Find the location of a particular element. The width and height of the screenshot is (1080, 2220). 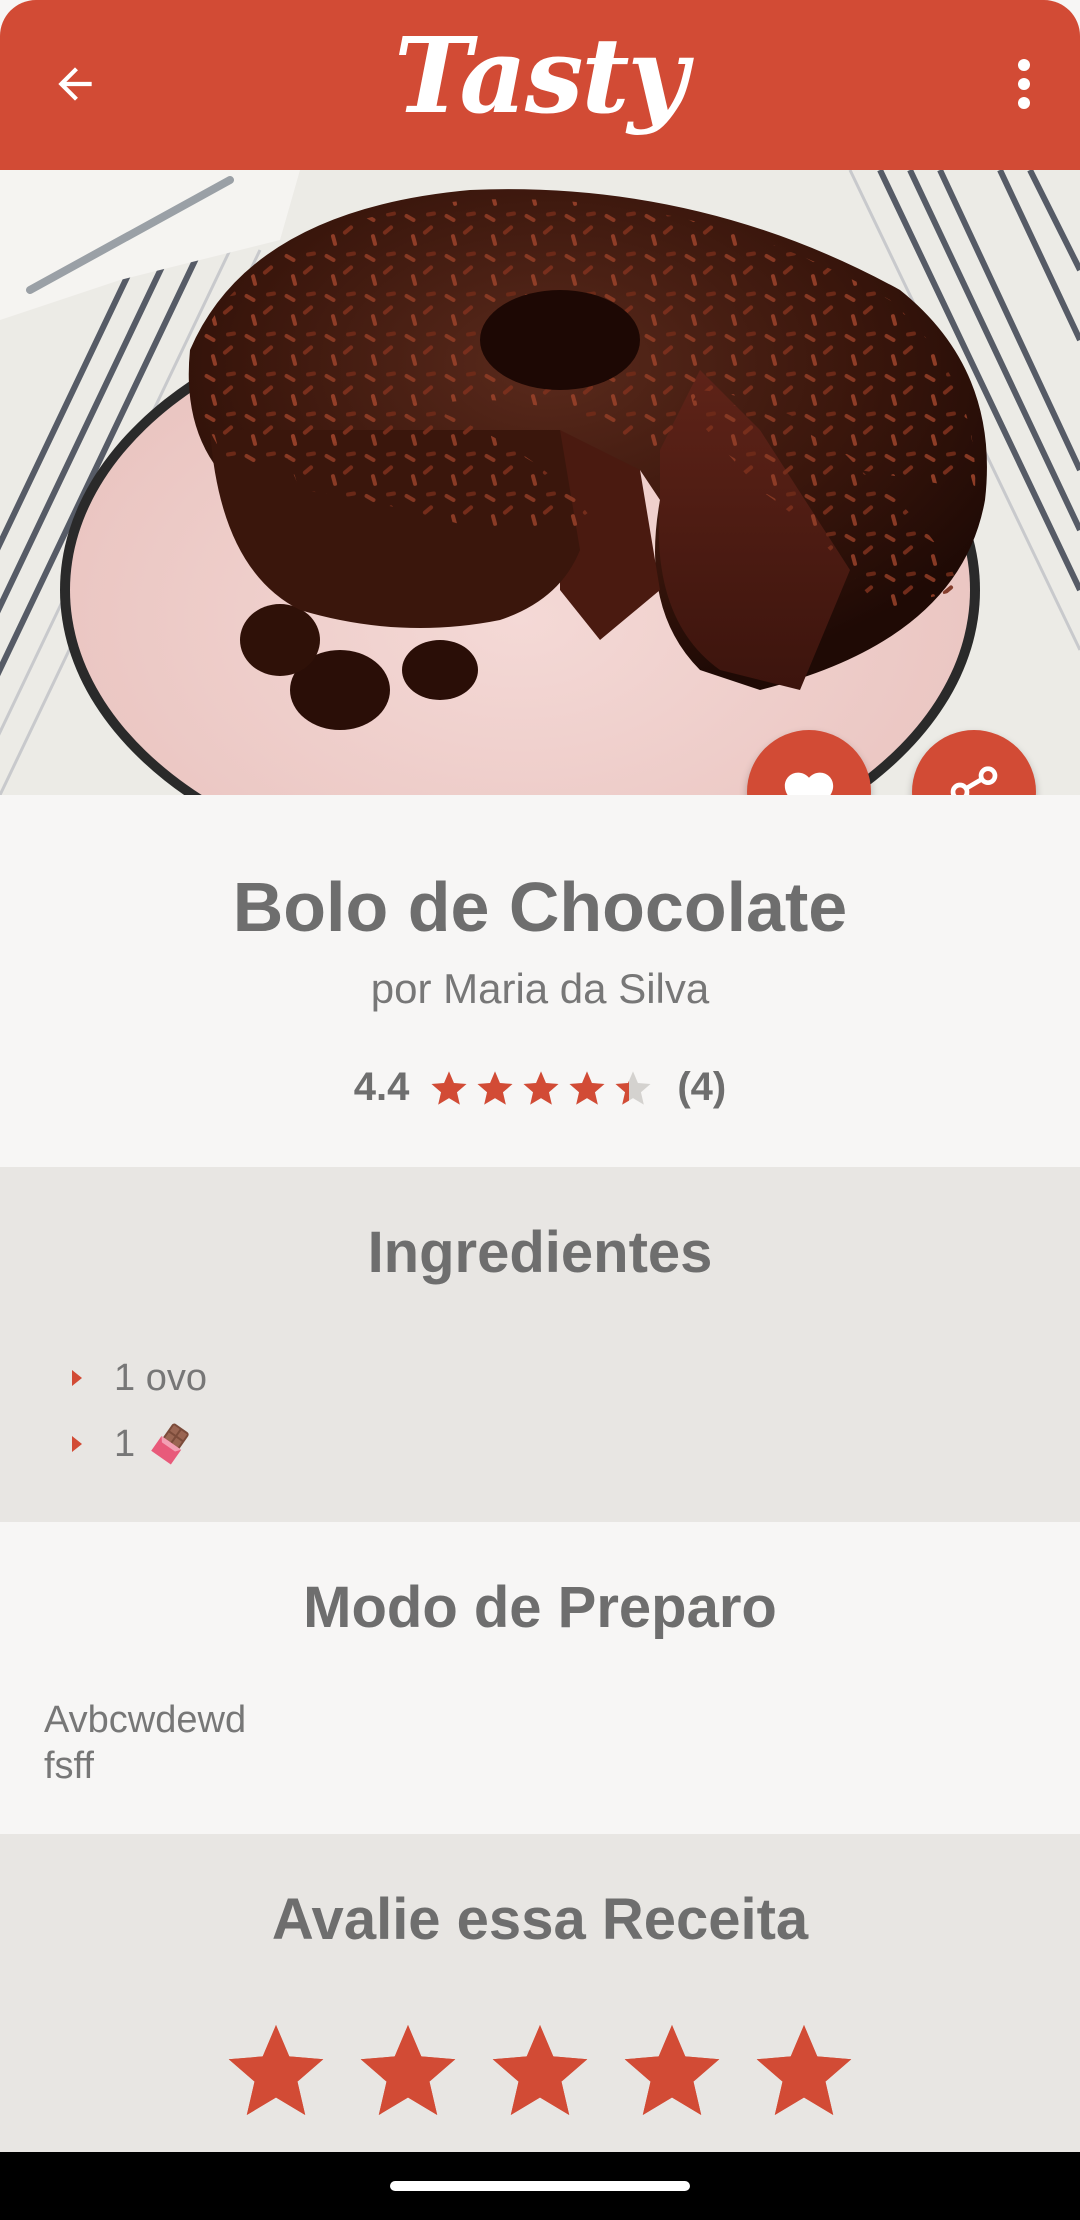

preparation-text: Avbcwdewd fsff is located at coordinates (145, 1743).